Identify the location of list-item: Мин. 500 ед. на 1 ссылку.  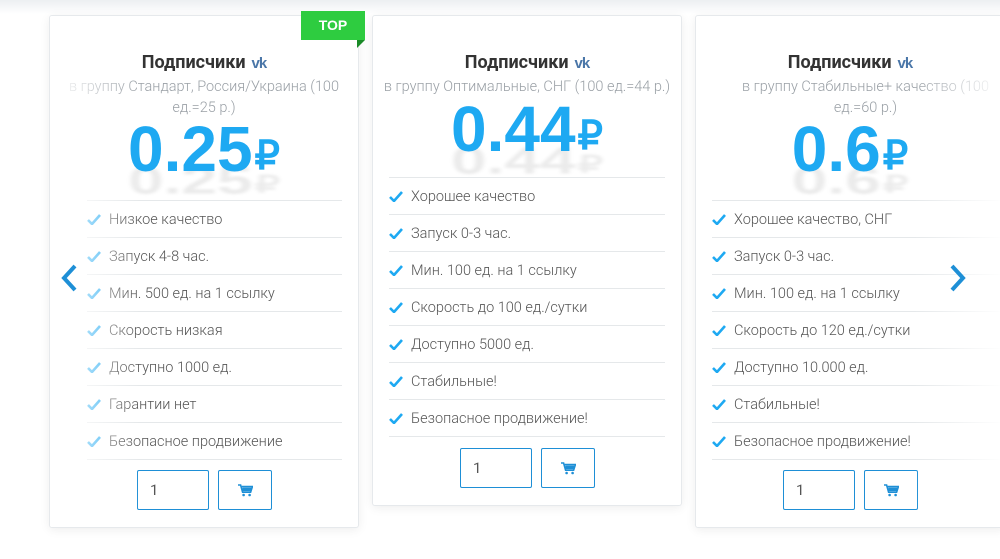
(214, 292).